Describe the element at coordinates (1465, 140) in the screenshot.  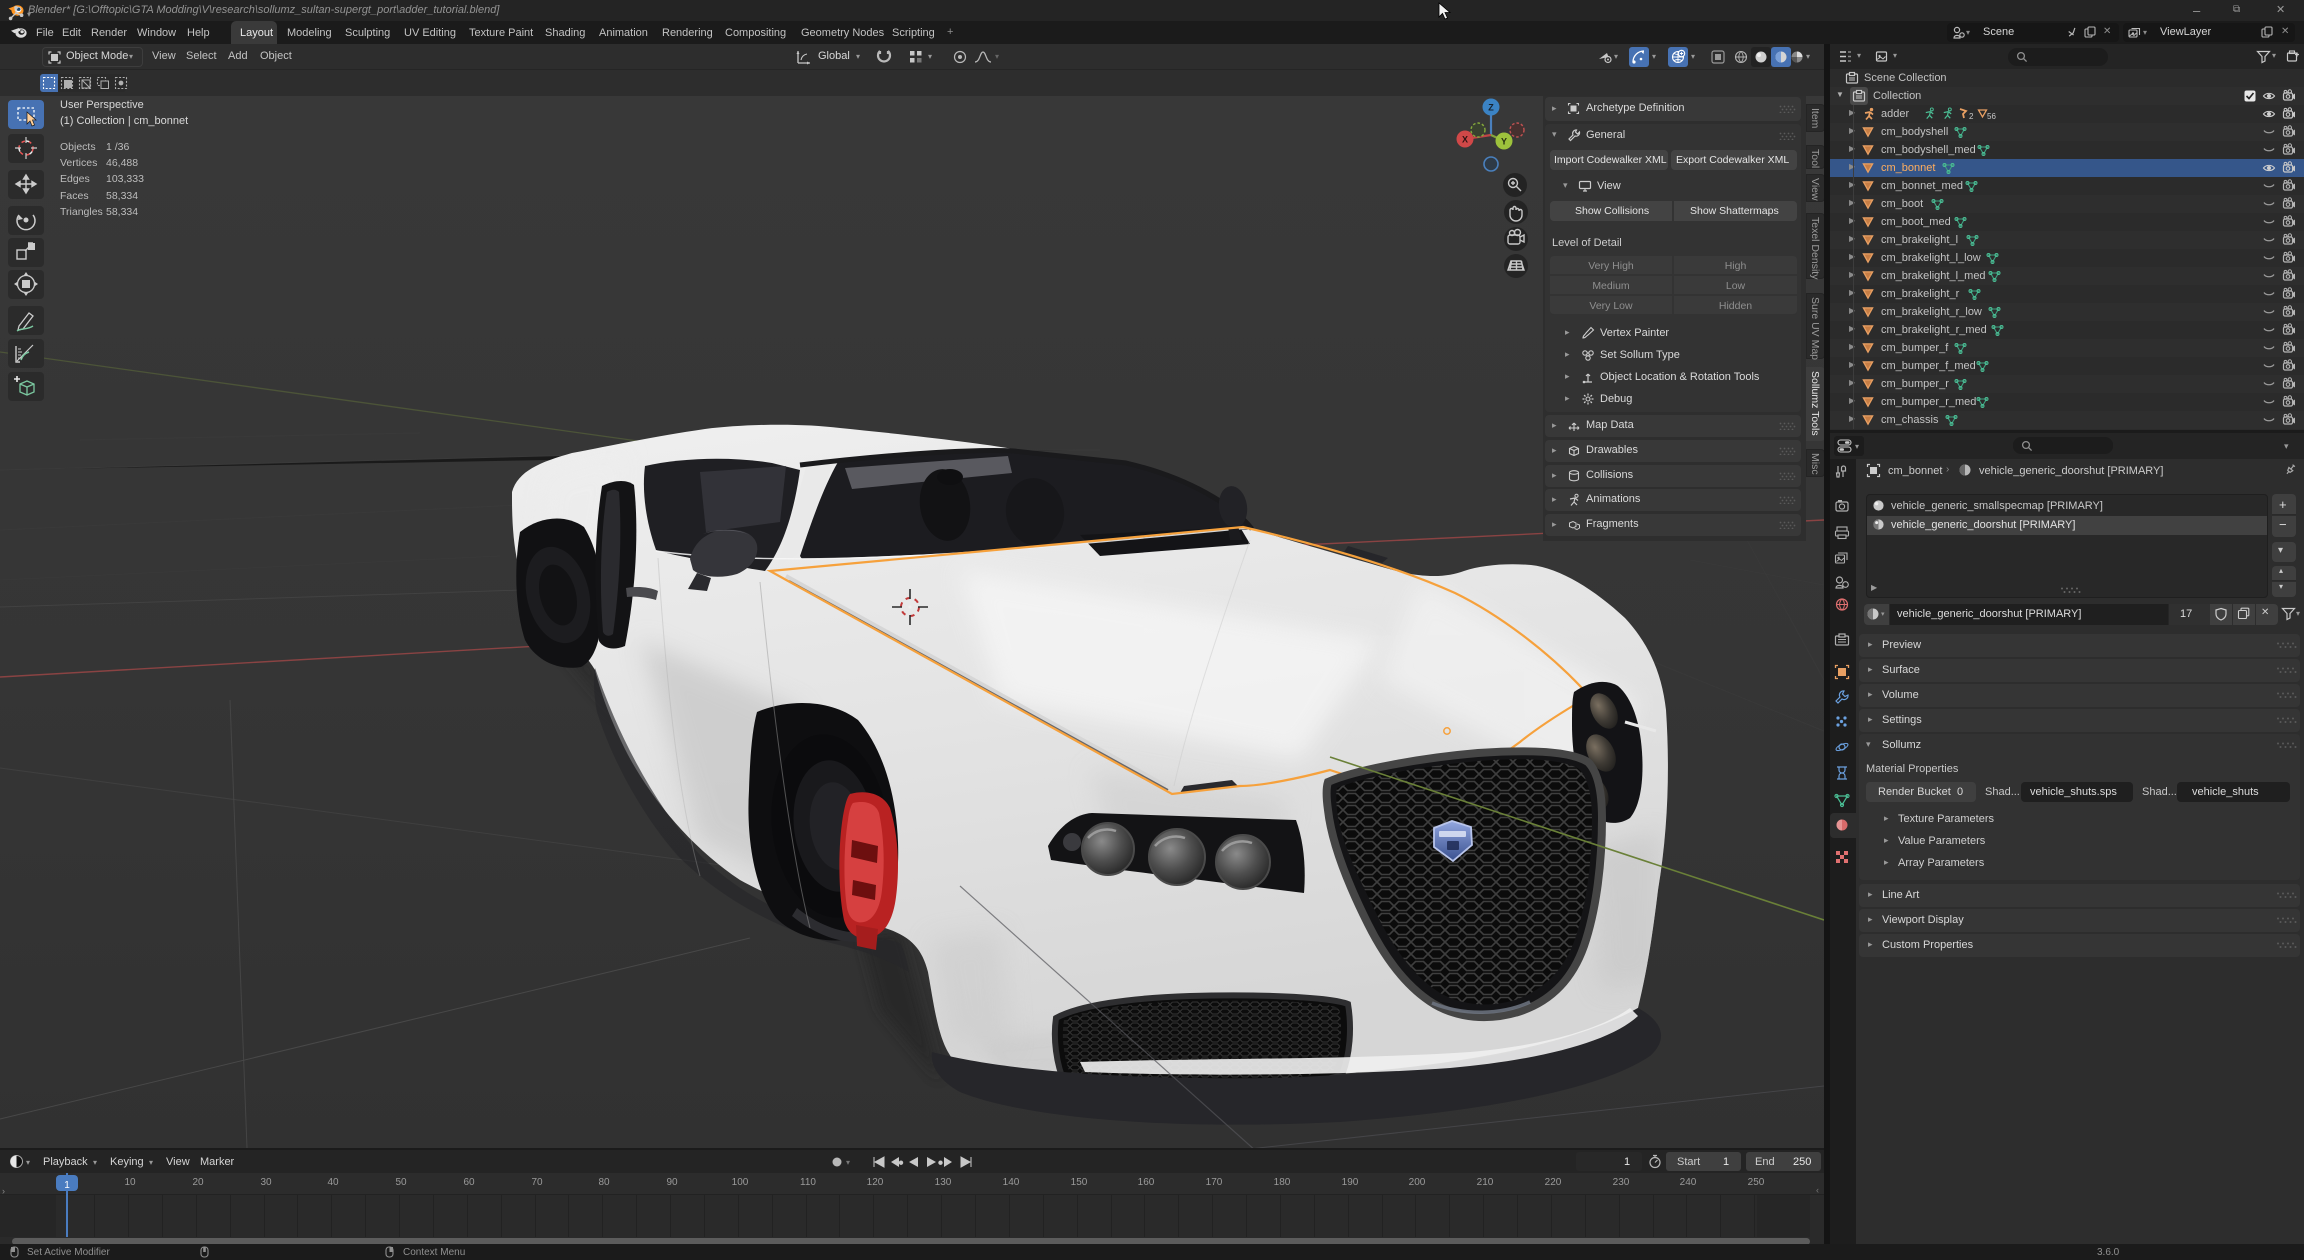
I see `svg-text: X` at that location.